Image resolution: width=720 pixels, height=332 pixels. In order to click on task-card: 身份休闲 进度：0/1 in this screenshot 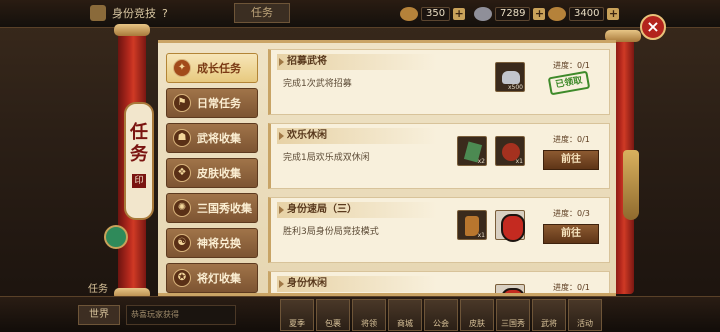, I will do `click(439, 282)`.